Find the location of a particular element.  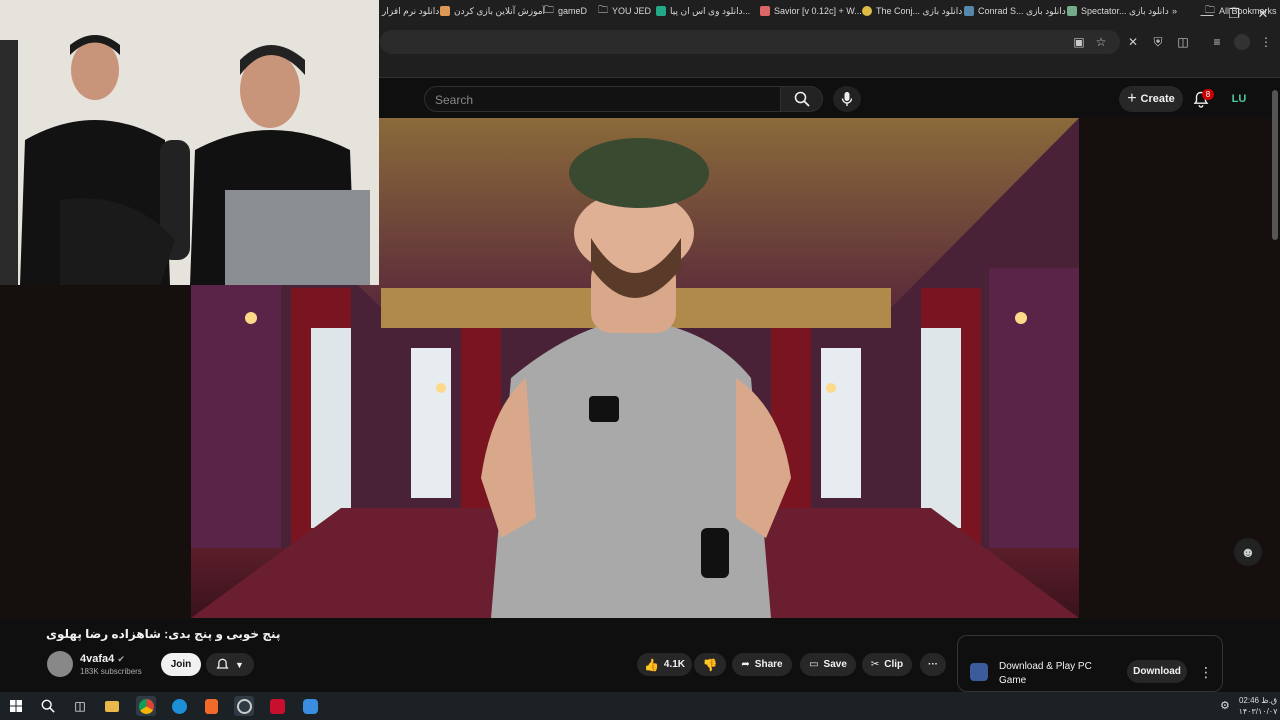

voice-search-button is located at coordinates (847, 99).